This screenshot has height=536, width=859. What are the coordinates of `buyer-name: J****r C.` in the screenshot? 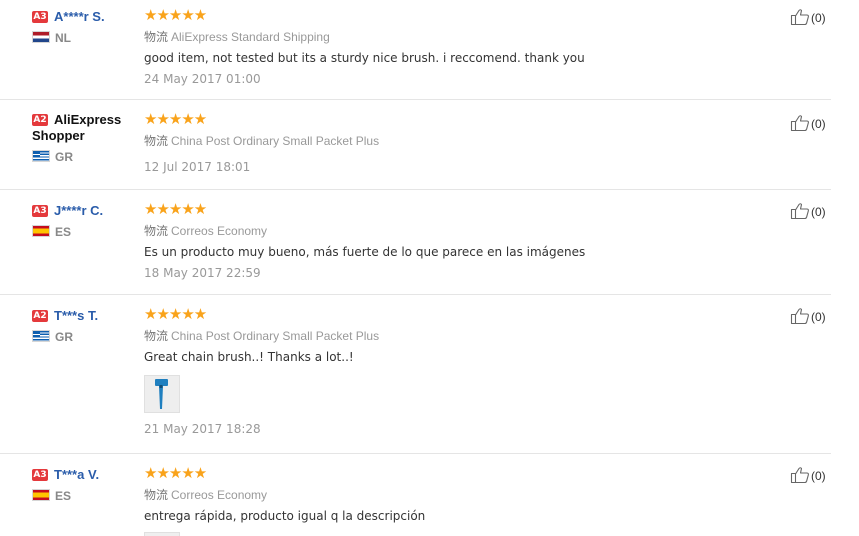 It's located at (78, 210).